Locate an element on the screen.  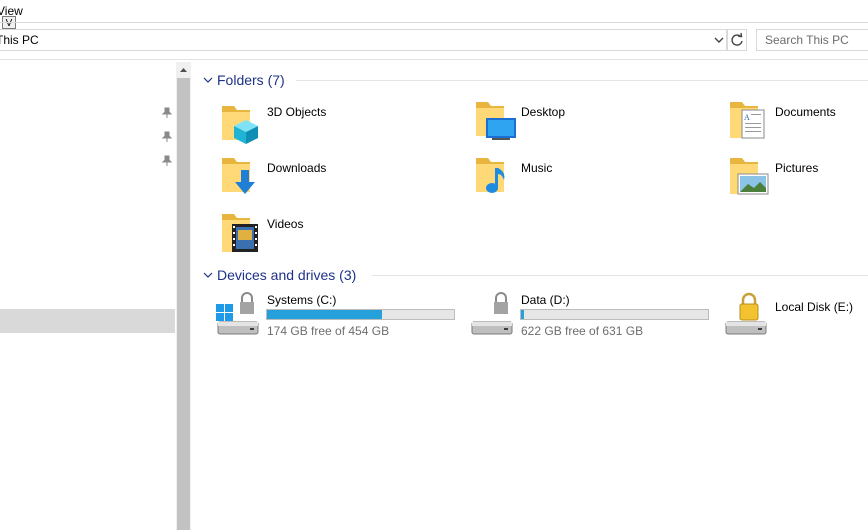
hard-drive-icon is located at coordinates (492, 315).